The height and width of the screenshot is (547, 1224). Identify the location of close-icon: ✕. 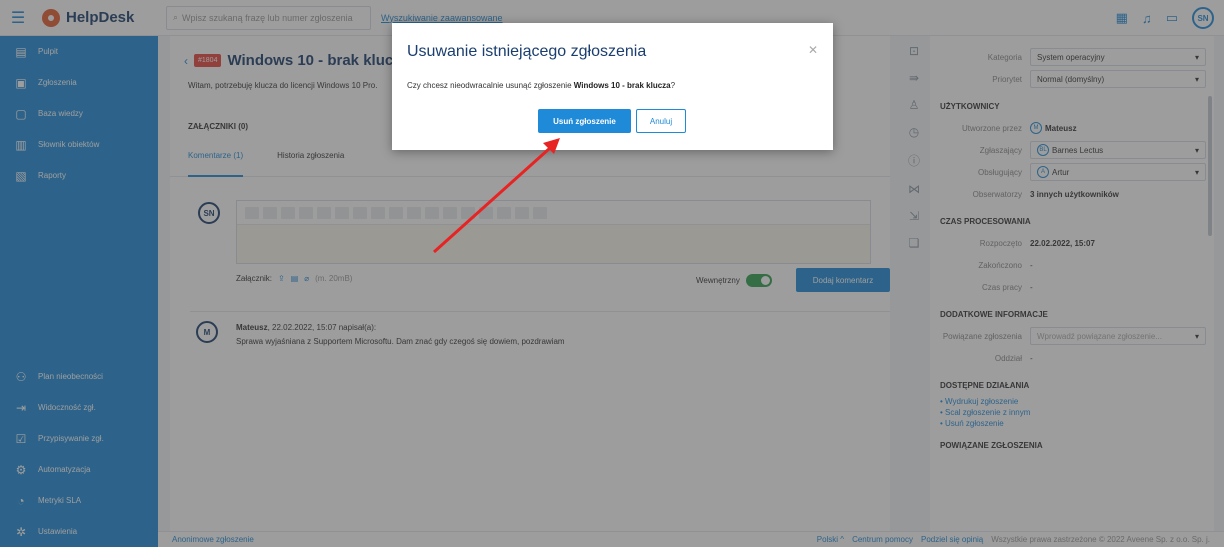
(813, 50).